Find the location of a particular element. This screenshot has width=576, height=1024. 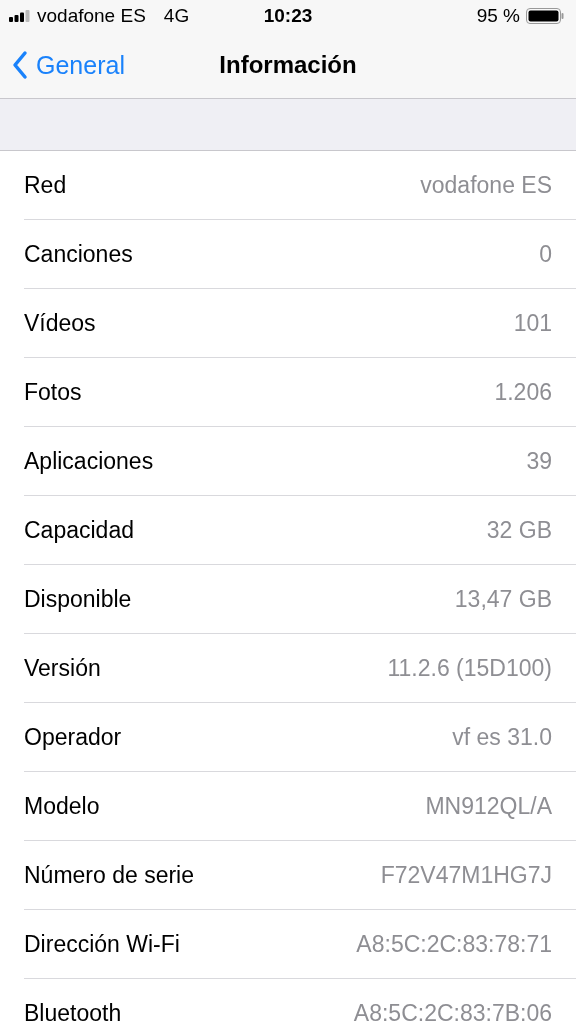

row-label: Dirección Wi-Fi is located at coordinates (102, 944).